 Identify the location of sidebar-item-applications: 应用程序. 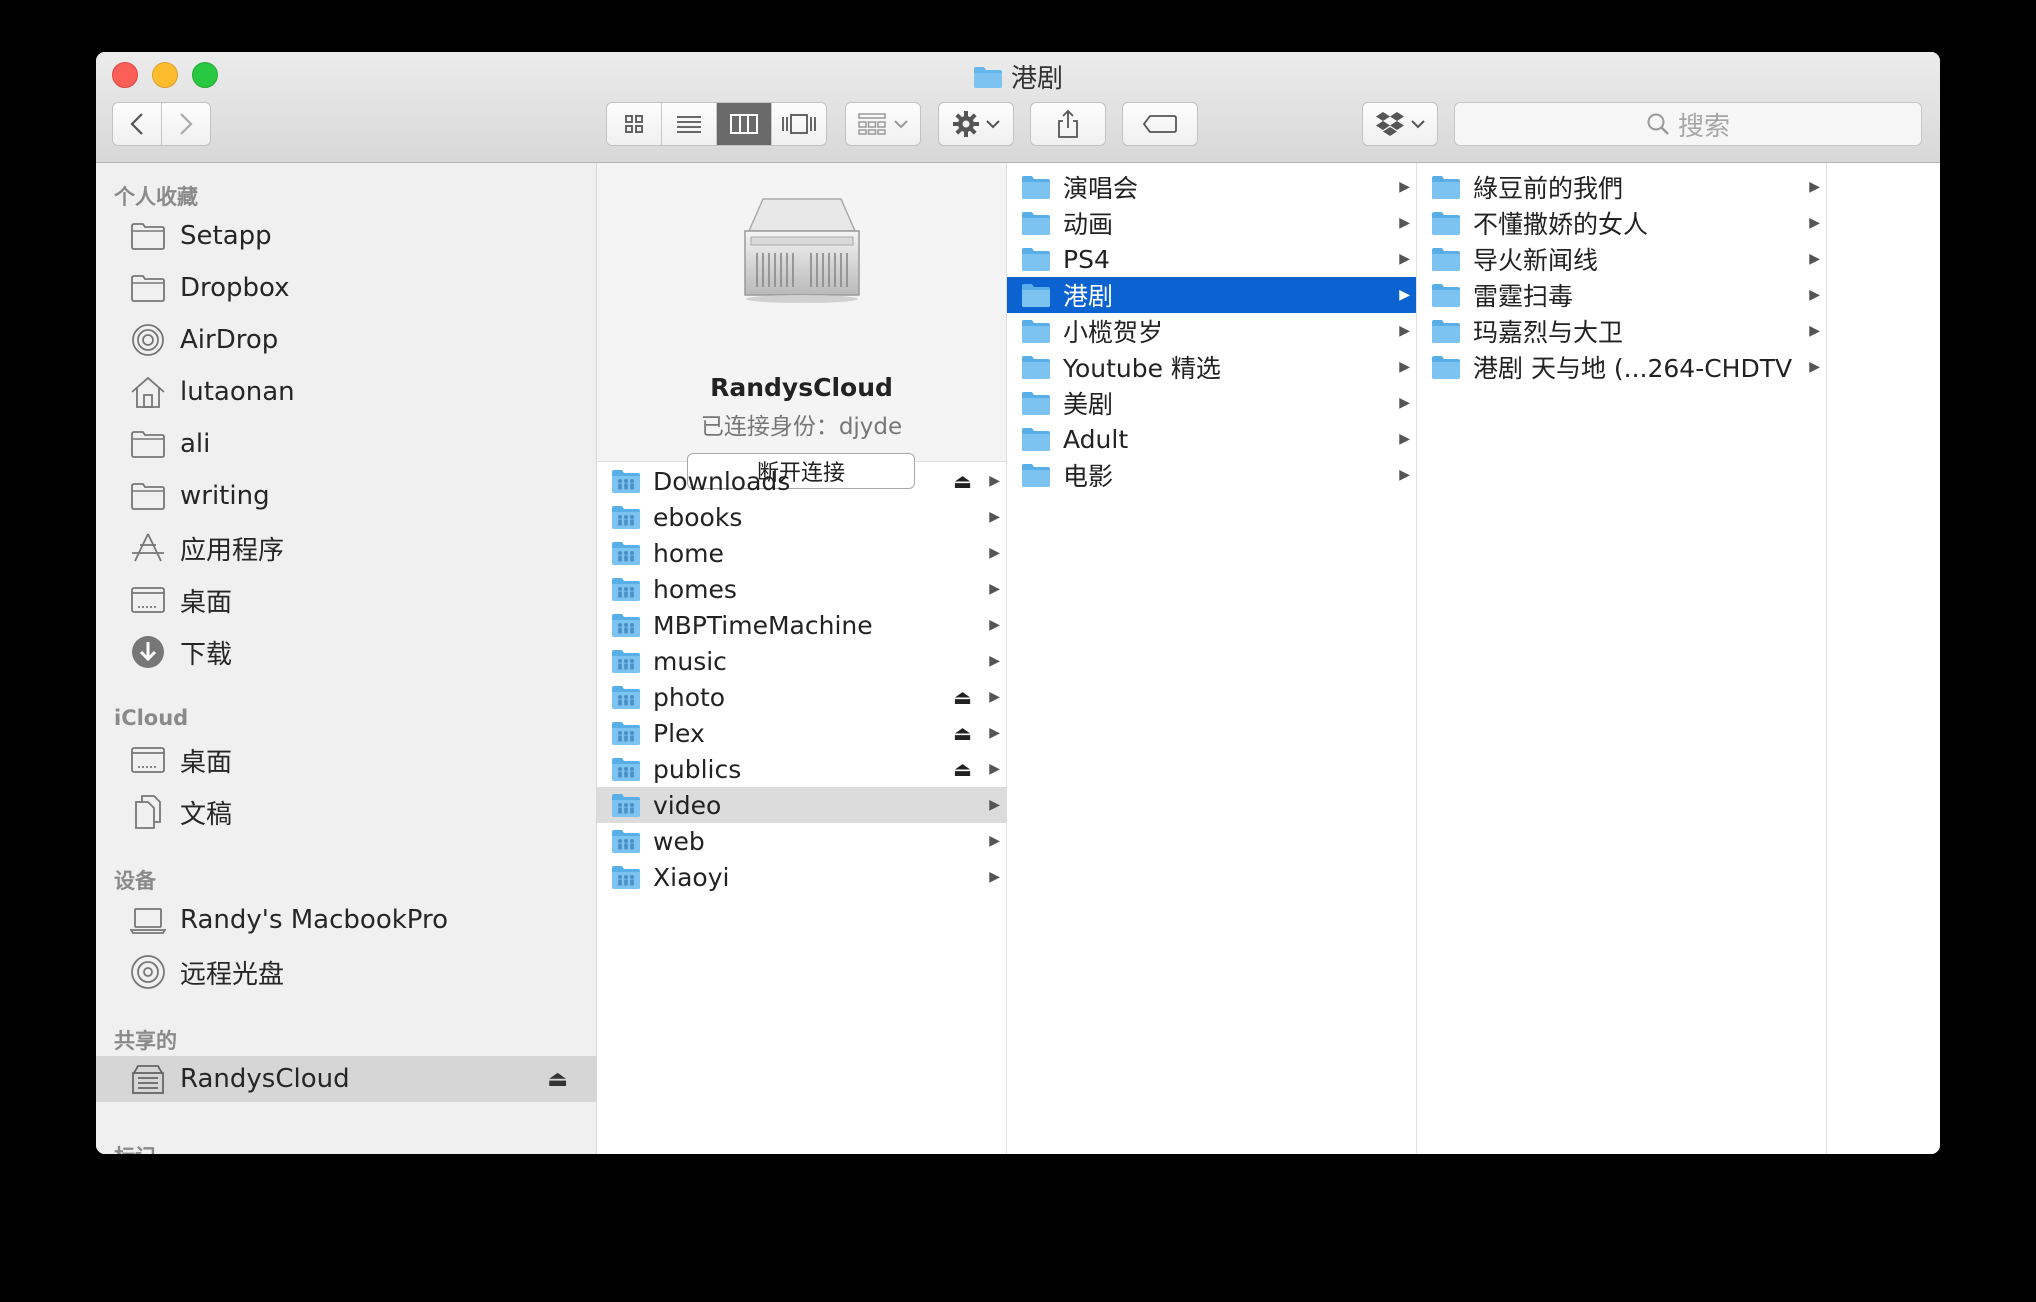
(346, 548).